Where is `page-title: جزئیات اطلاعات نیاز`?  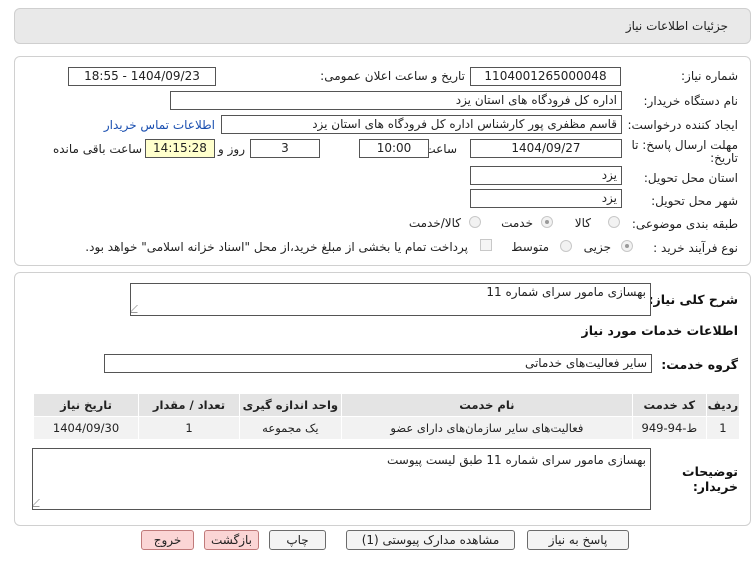 page-title: جزئیات اطلاعات نیاز is located at coordinates (676, 26).